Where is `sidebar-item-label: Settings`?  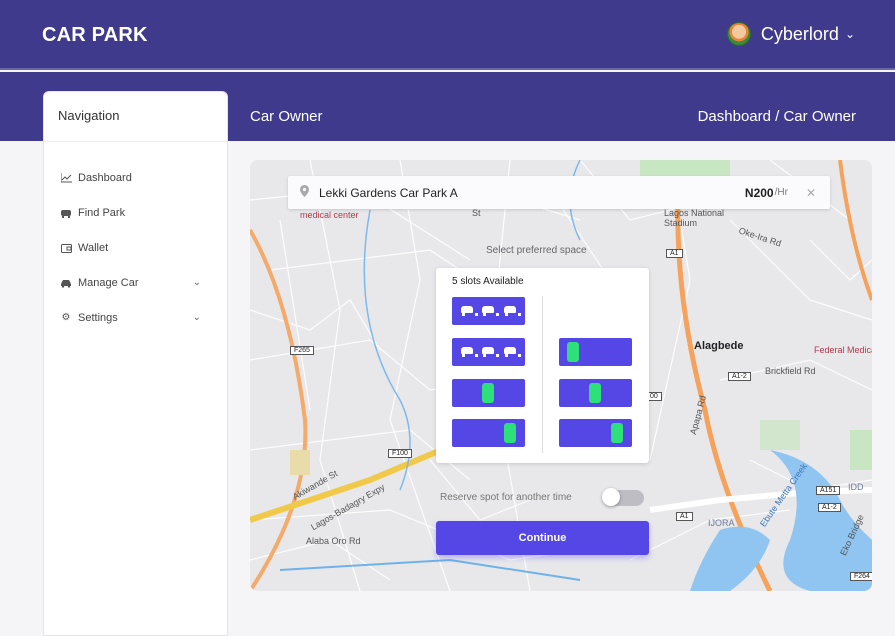
sidebar-item-label: Settings is located at coordinates (98, 317).